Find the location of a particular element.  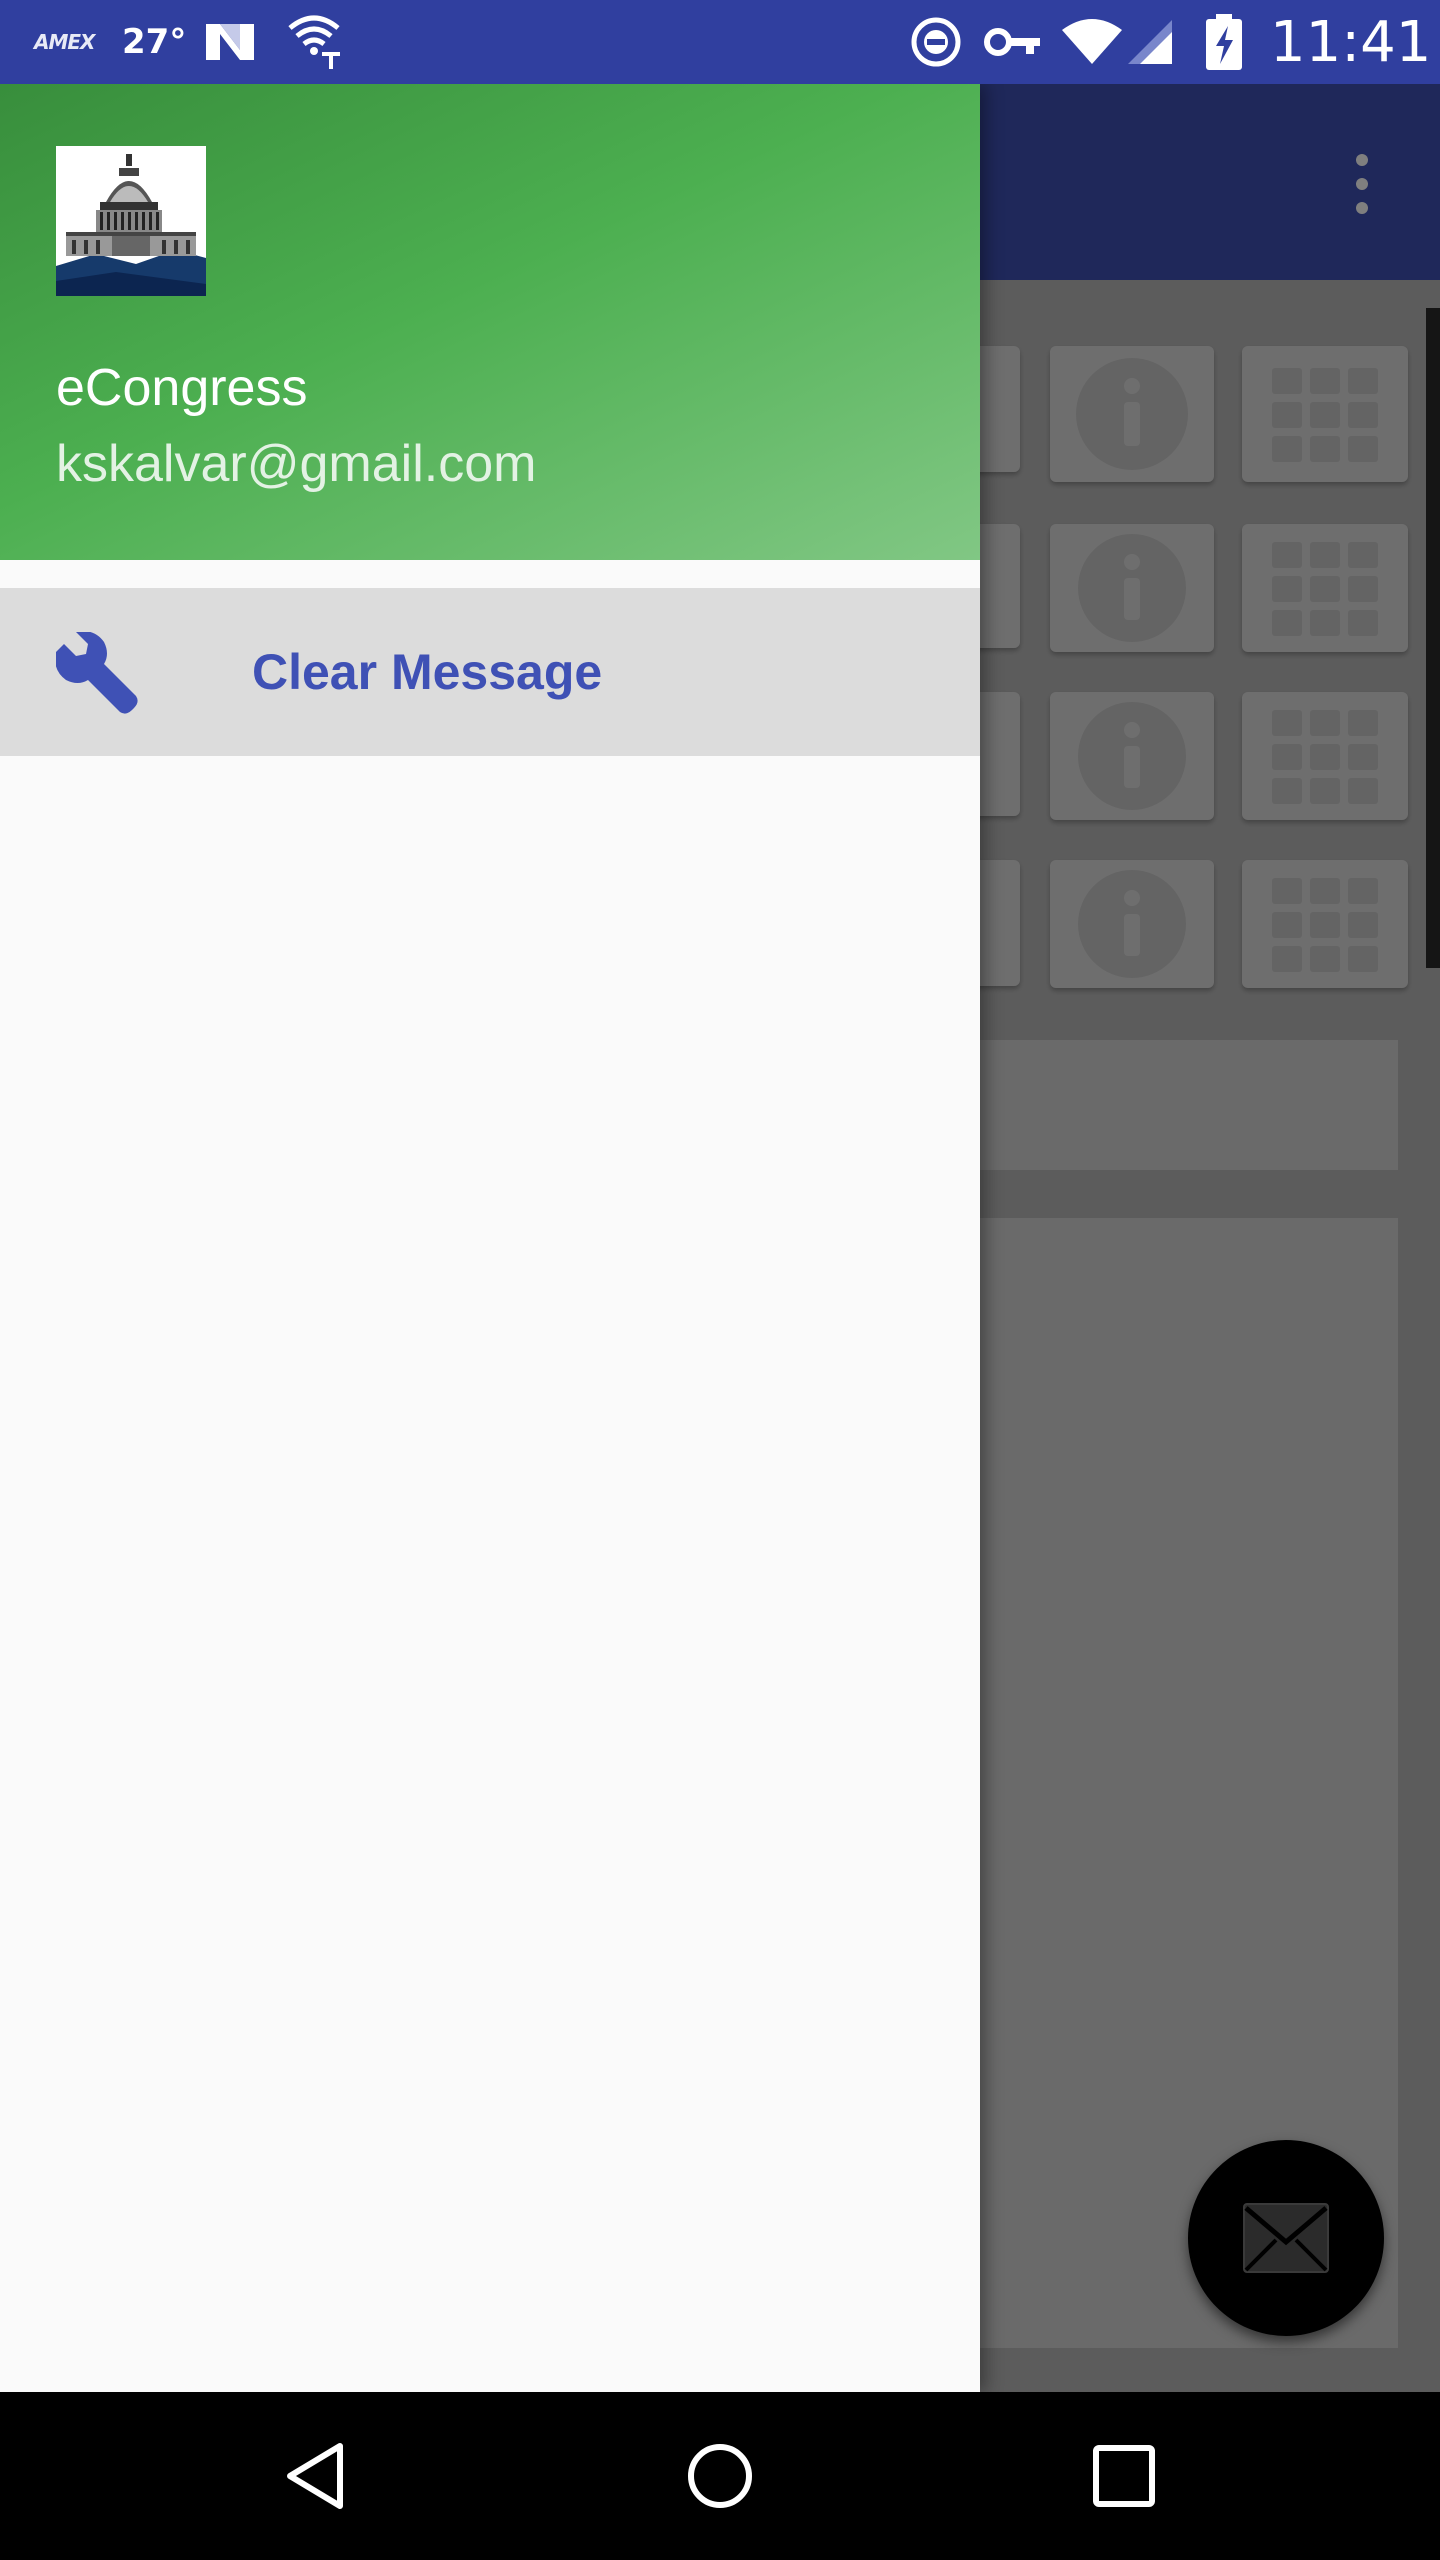

status-bar: AMEX 27° 11:41 is located at coordinates (720, 42).